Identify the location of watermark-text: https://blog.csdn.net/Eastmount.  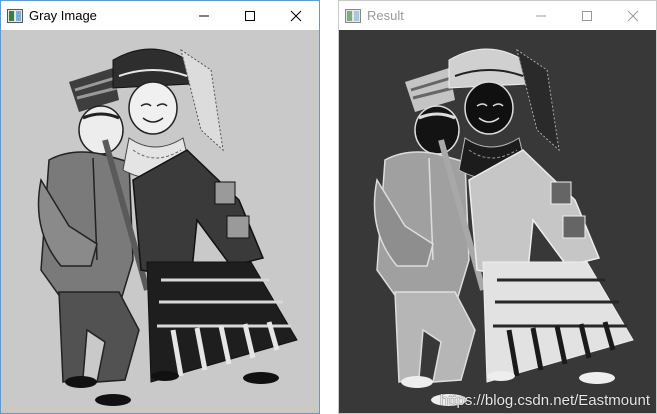
(544, 400).